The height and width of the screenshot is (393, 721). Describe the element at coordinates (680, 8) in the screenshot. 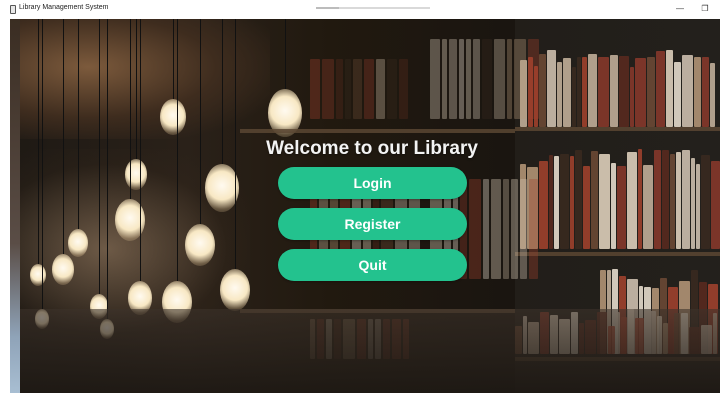

I see `minimize-icon: —` at that location.